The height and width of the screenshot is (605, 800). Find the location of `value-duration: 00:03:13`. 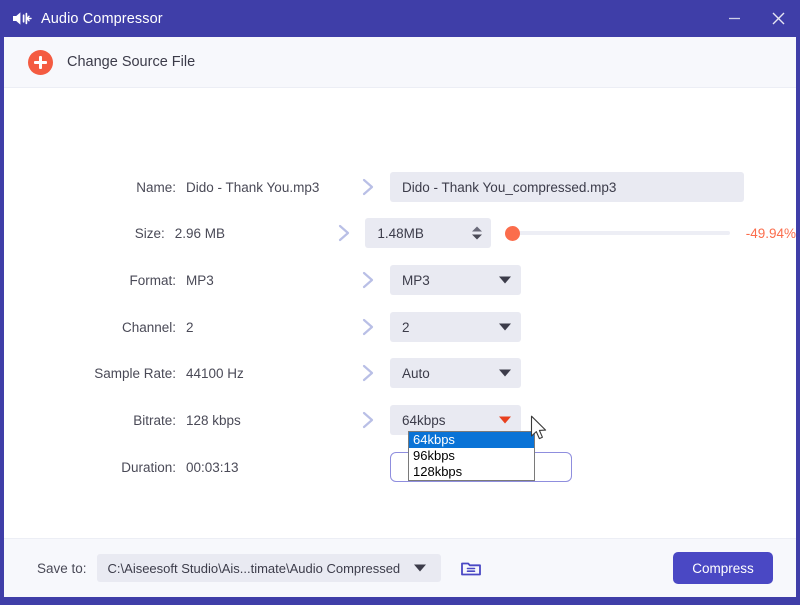

value-duration: 00:03:13 is located at coordinates (212, 467).